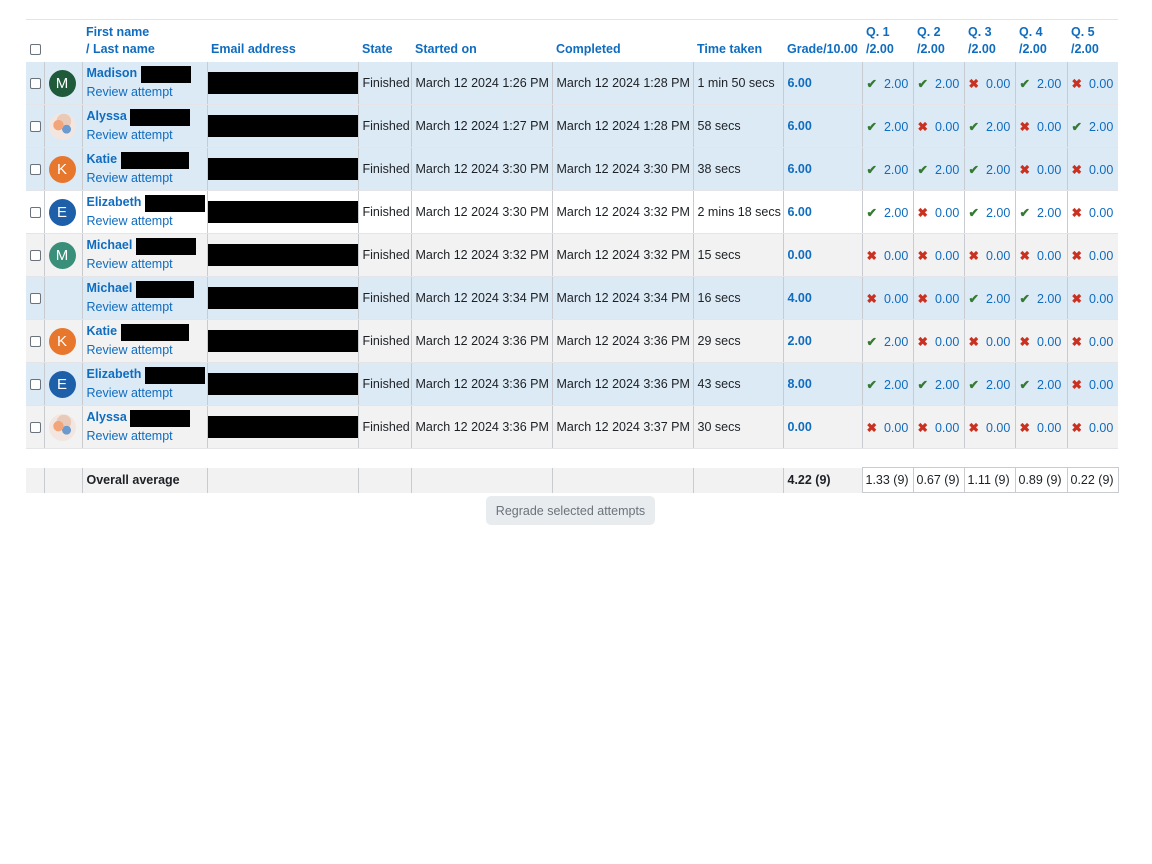 The width and height of the screenshot is (1152, 864). Describe the element at coordinates (938, 40) in the screenshot. I see `q2-header: Q. 2/2.00` at that location.